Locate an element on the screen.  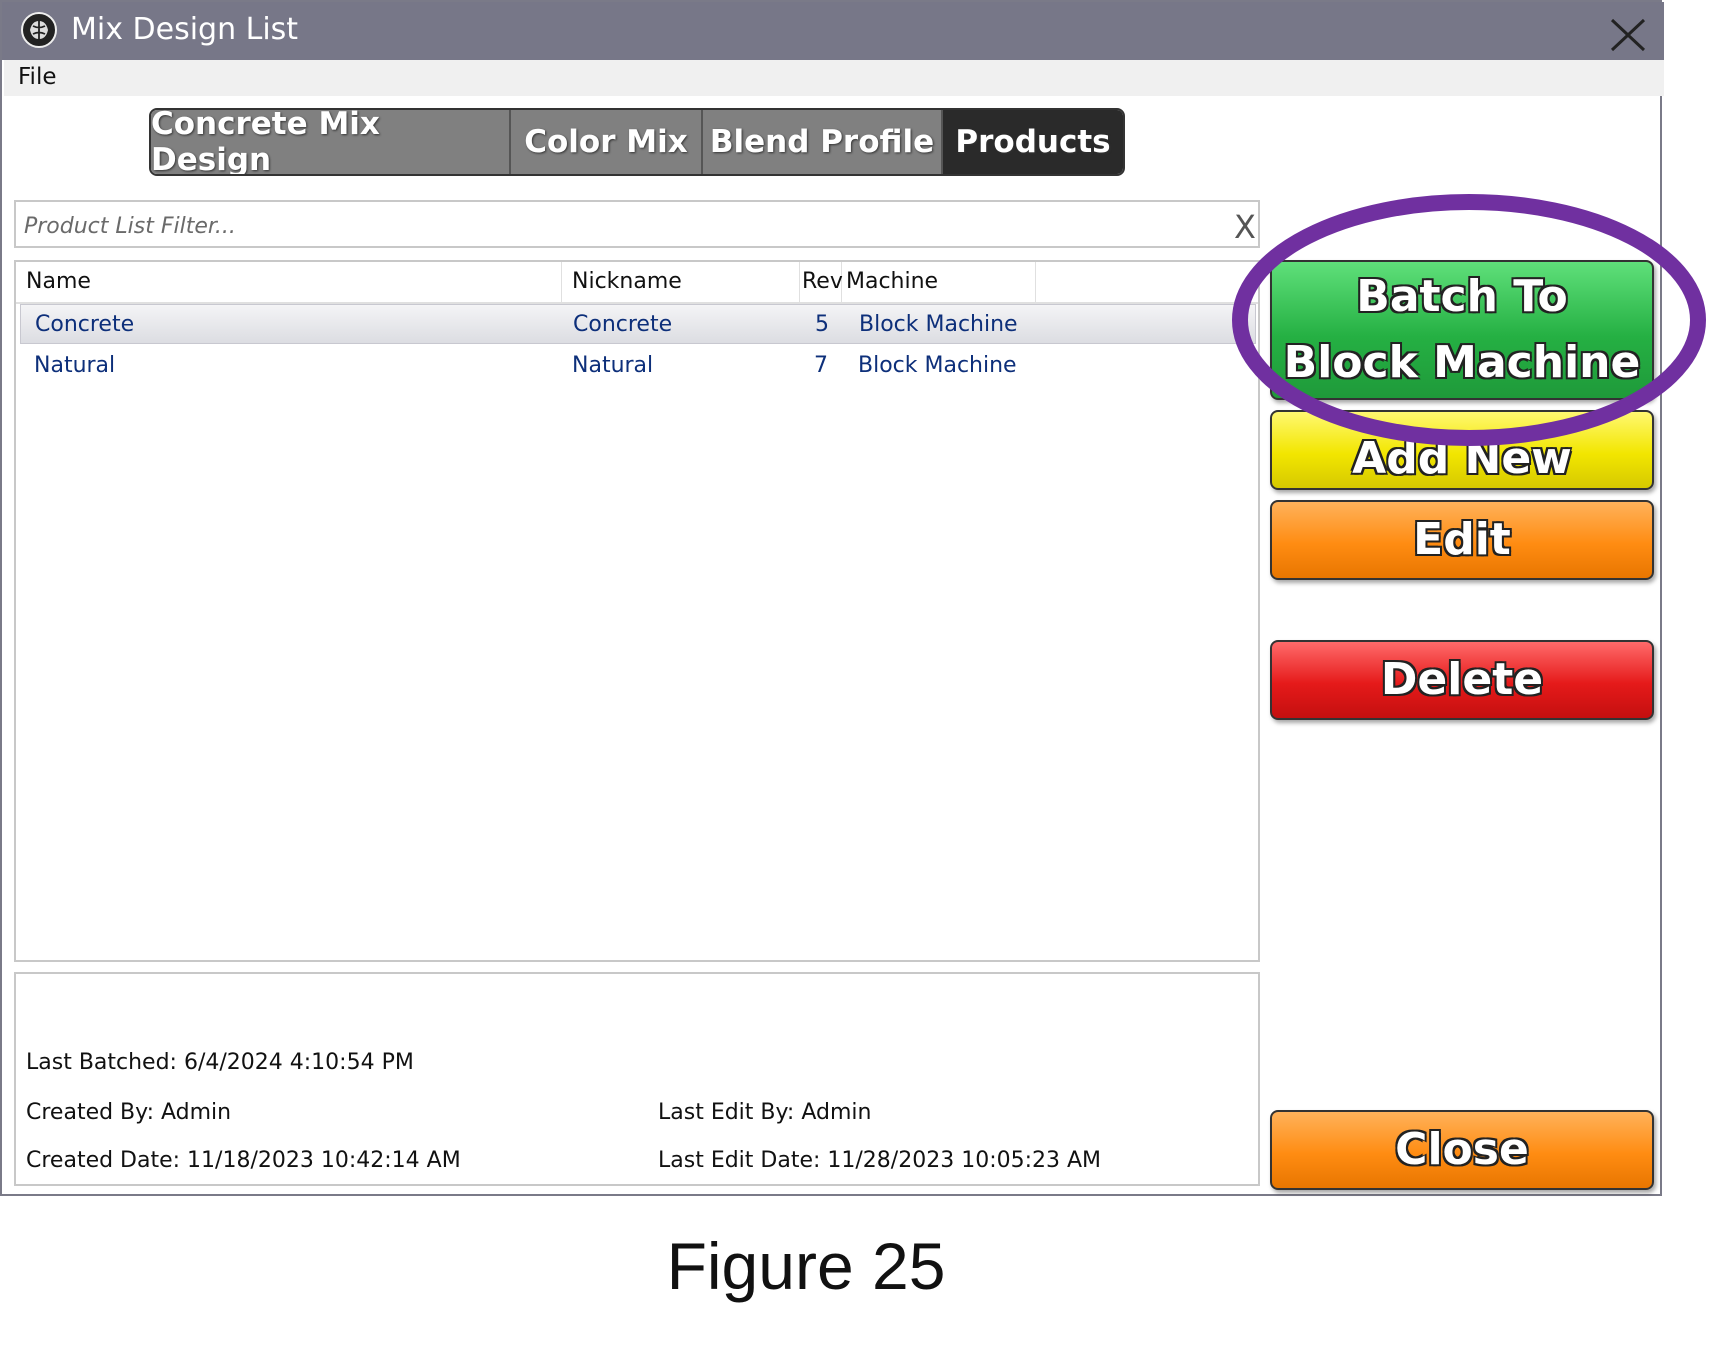
last-batched-label: Last Batched: 6/4/2024 4:10:54 PM is located at coordinates (220, 1062).